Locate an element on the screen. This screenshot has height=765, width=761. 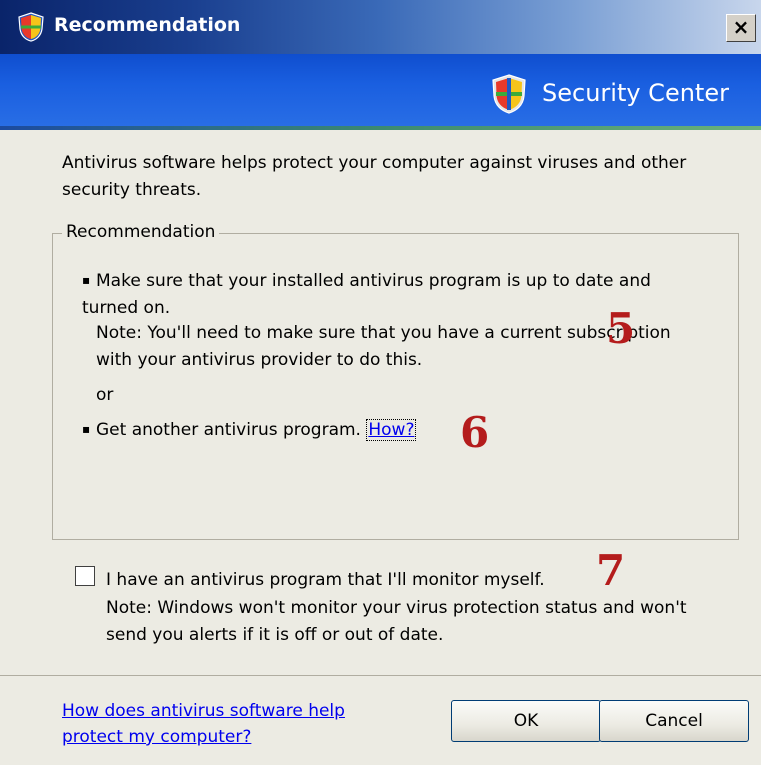
close-button: × is located at coordinates (741, 28).